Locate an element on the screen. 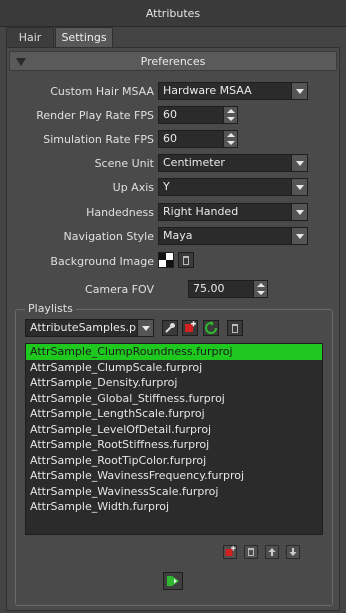 The image size is (346, 613). up-axis-dropdown: Y is located at coordinates (233, 187).